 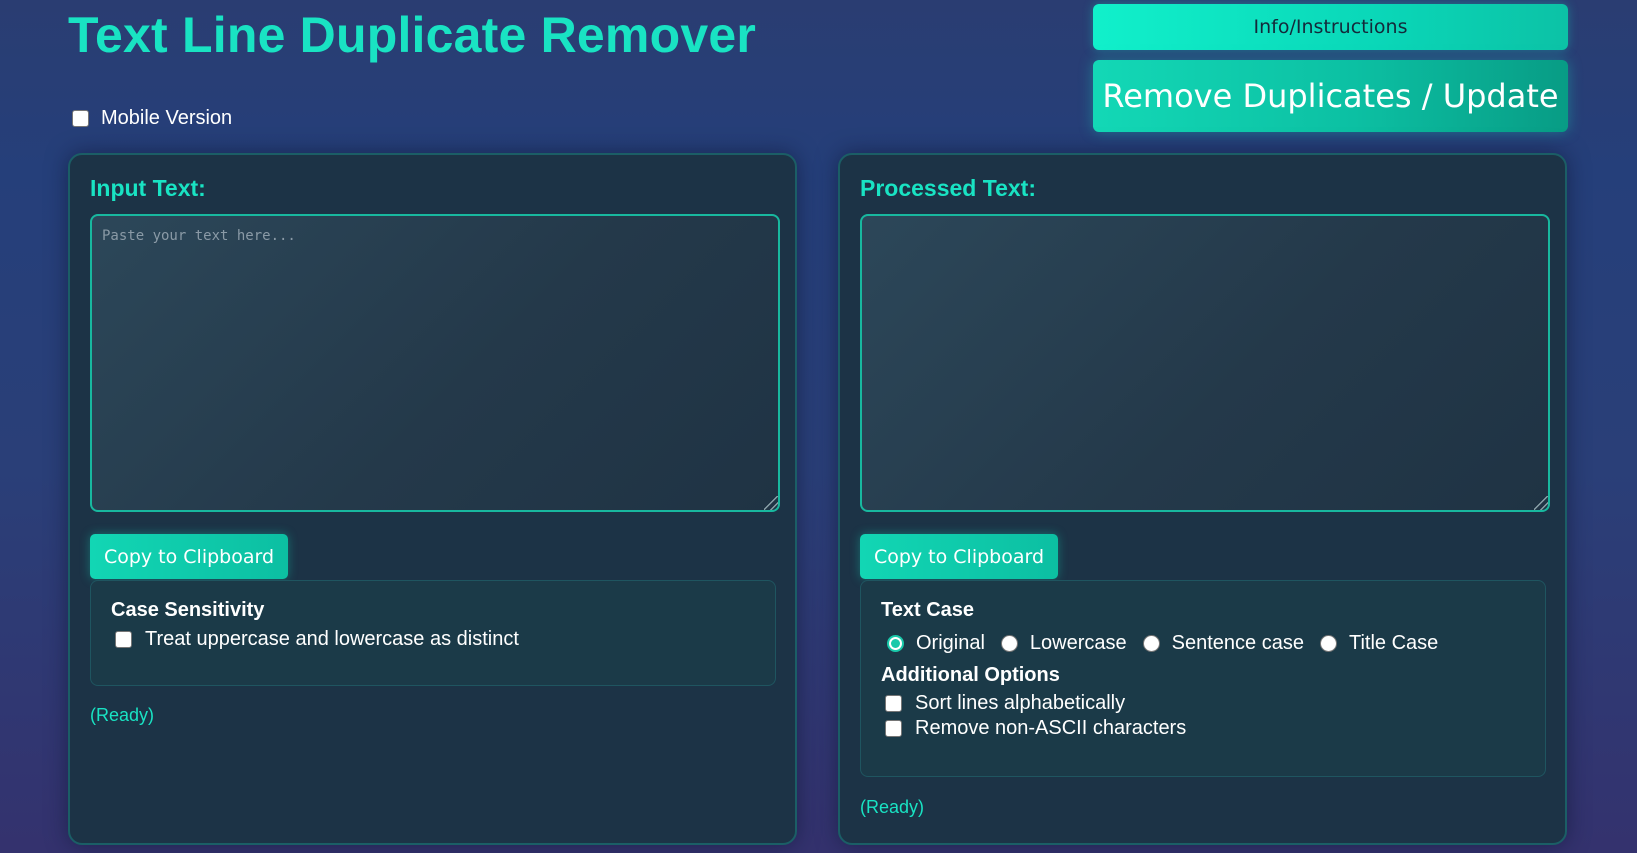 I want to click on page-title: Text Line Duplicate Remover, so click(x=412, y=35).